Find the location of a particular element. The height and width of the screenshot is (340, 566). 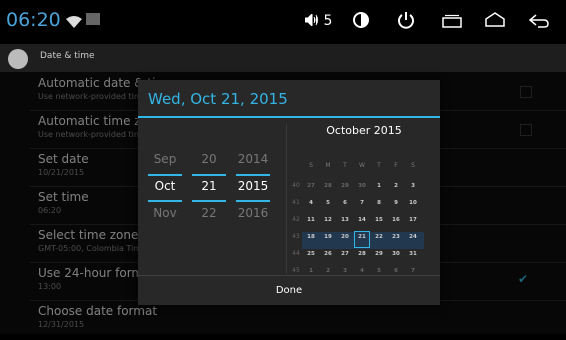

calendar-day: 13 is located at coordinates (345, 220).